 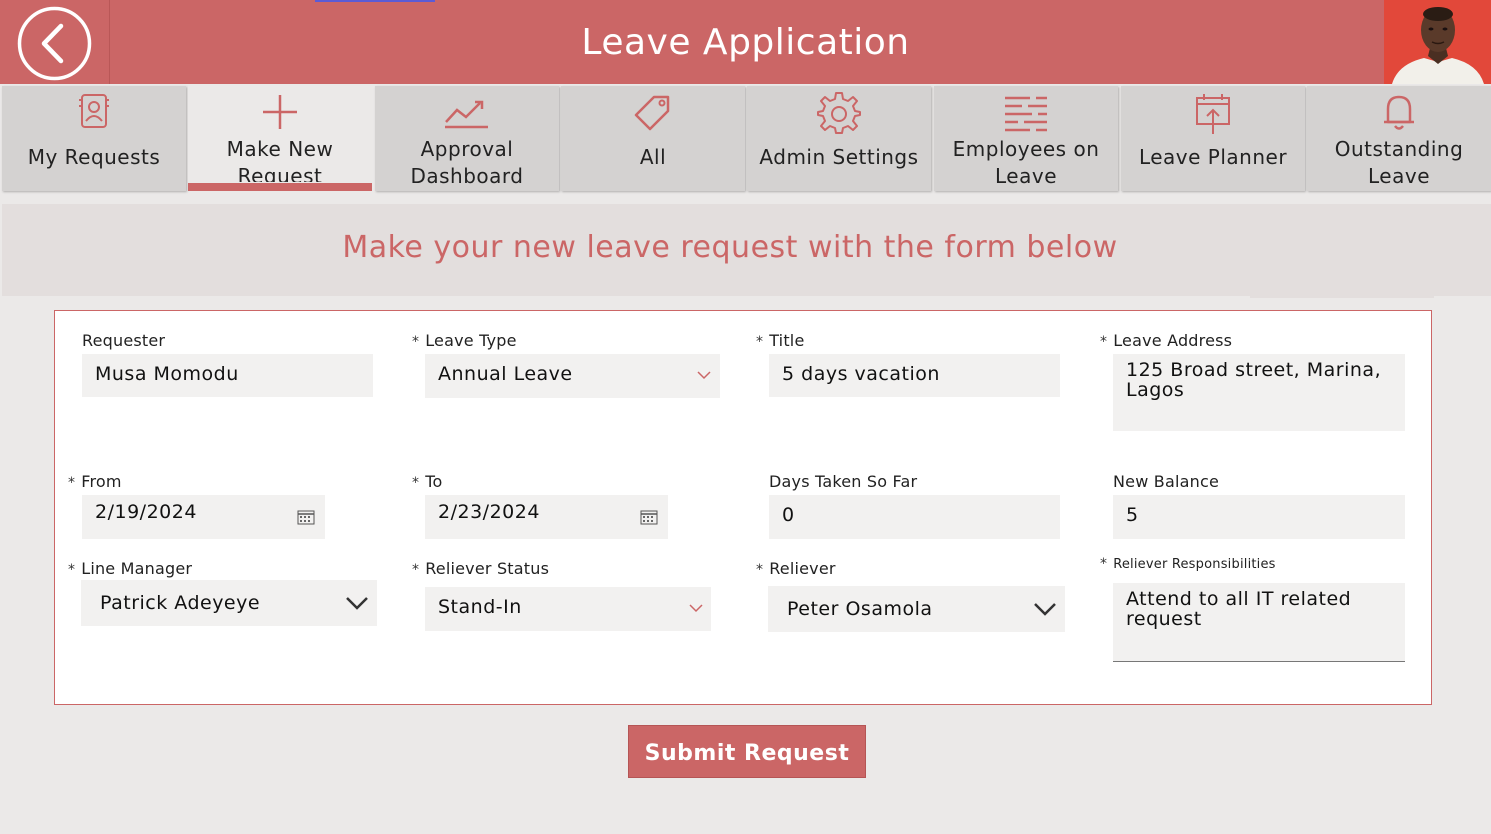 I want to click on reliever-status-dropdown: Stand-In, so click(x=568, y=609).